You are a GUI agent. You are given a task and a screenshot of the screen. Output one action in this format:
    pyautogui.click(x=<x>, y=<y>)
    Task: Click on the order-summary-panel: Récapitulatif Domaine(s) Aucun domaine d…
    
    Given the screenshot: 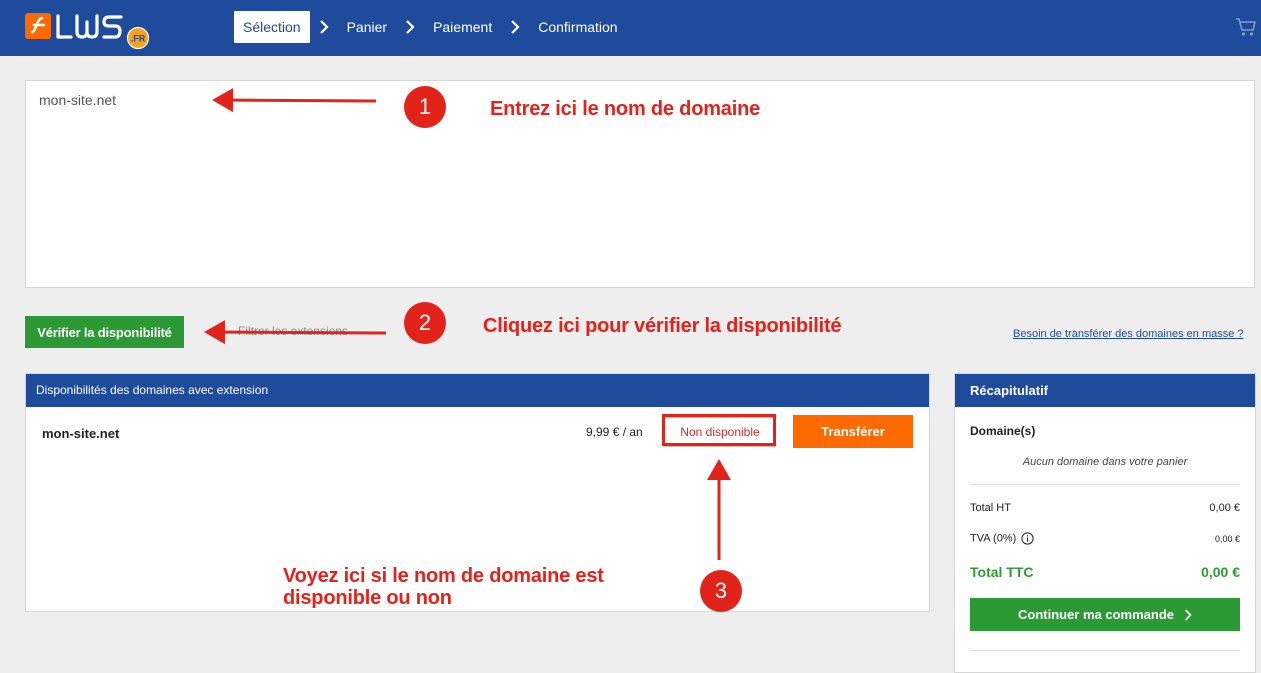 What is the action you would take?
    pyautogui.click(x=1105, y=523)
    